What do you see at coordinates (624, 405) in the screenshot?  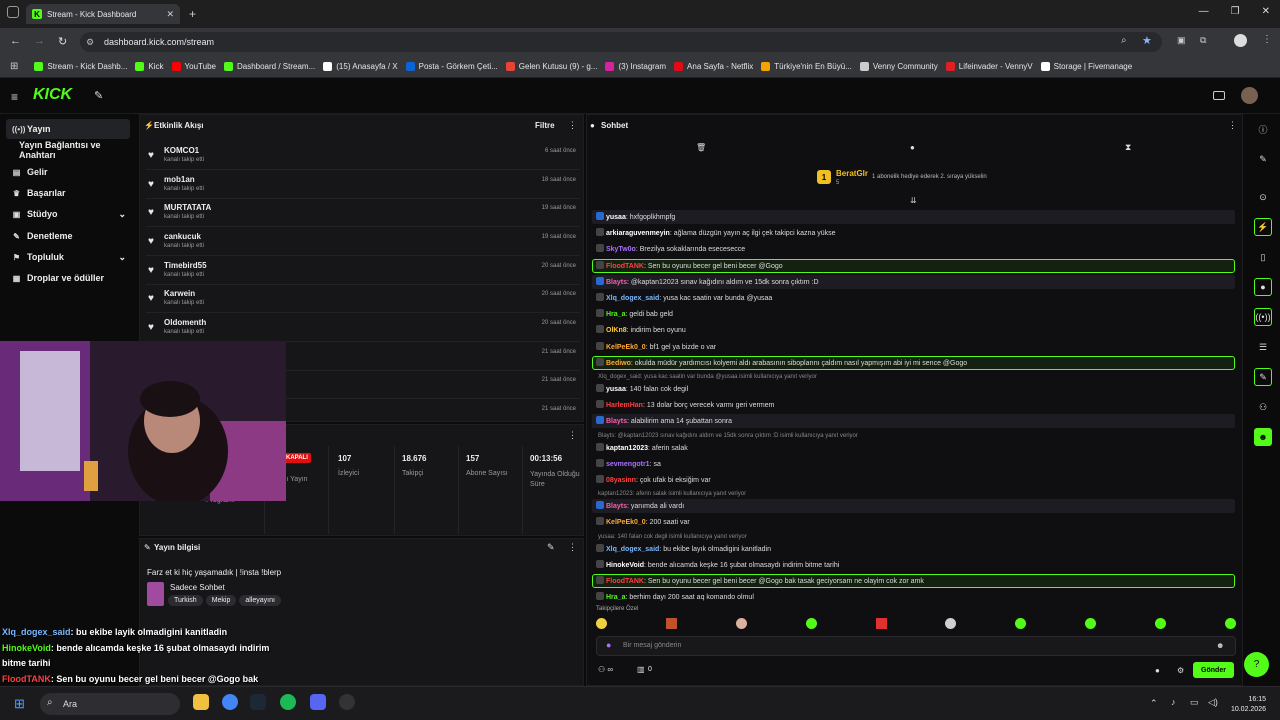 I see `chat-username: HarlemHan` at bounding box center [624, 405].